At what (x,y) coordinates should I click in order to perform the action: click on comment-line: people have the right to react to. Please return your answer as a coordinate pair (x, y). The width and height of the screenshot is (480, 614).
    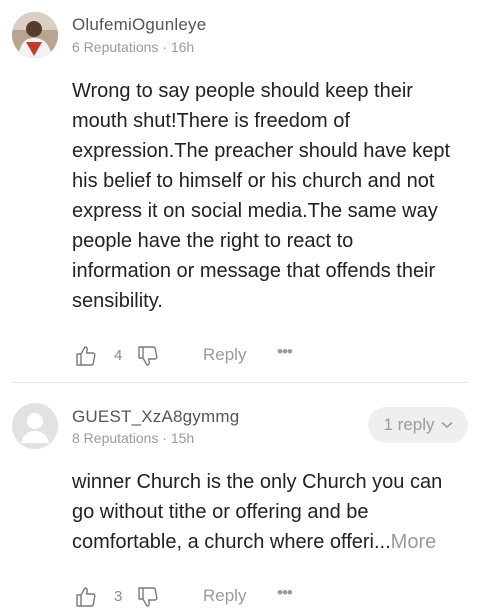
    Looking at the image, I should click on (213, 241).